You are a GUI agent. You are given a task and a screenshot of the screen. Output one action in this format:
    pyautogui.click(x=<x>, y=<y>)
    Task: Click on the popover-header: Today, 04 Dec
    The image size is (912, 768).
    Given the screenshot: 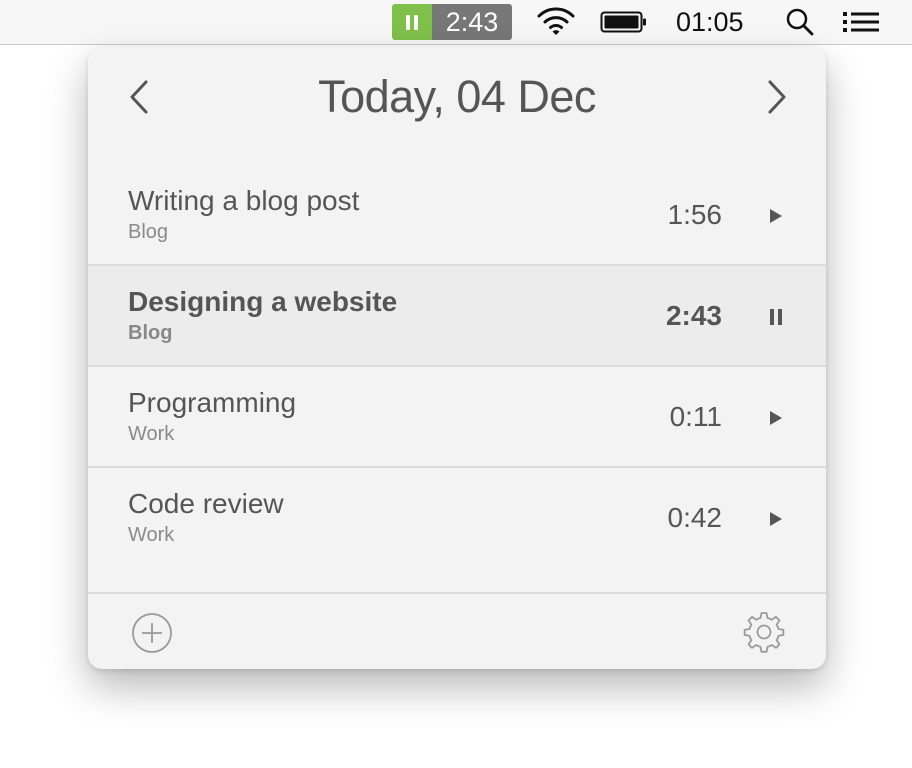 What is the action you would take?
    pyautogui.click(x=457, y=97)
    